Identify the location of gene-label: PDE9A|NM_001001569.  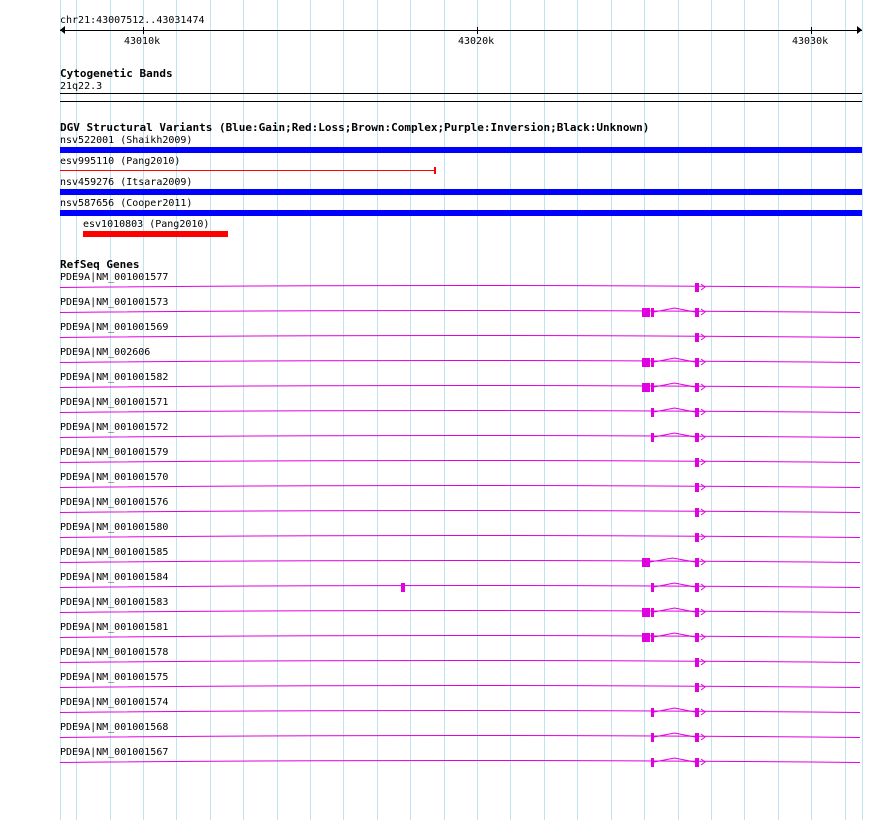
(114, 327).